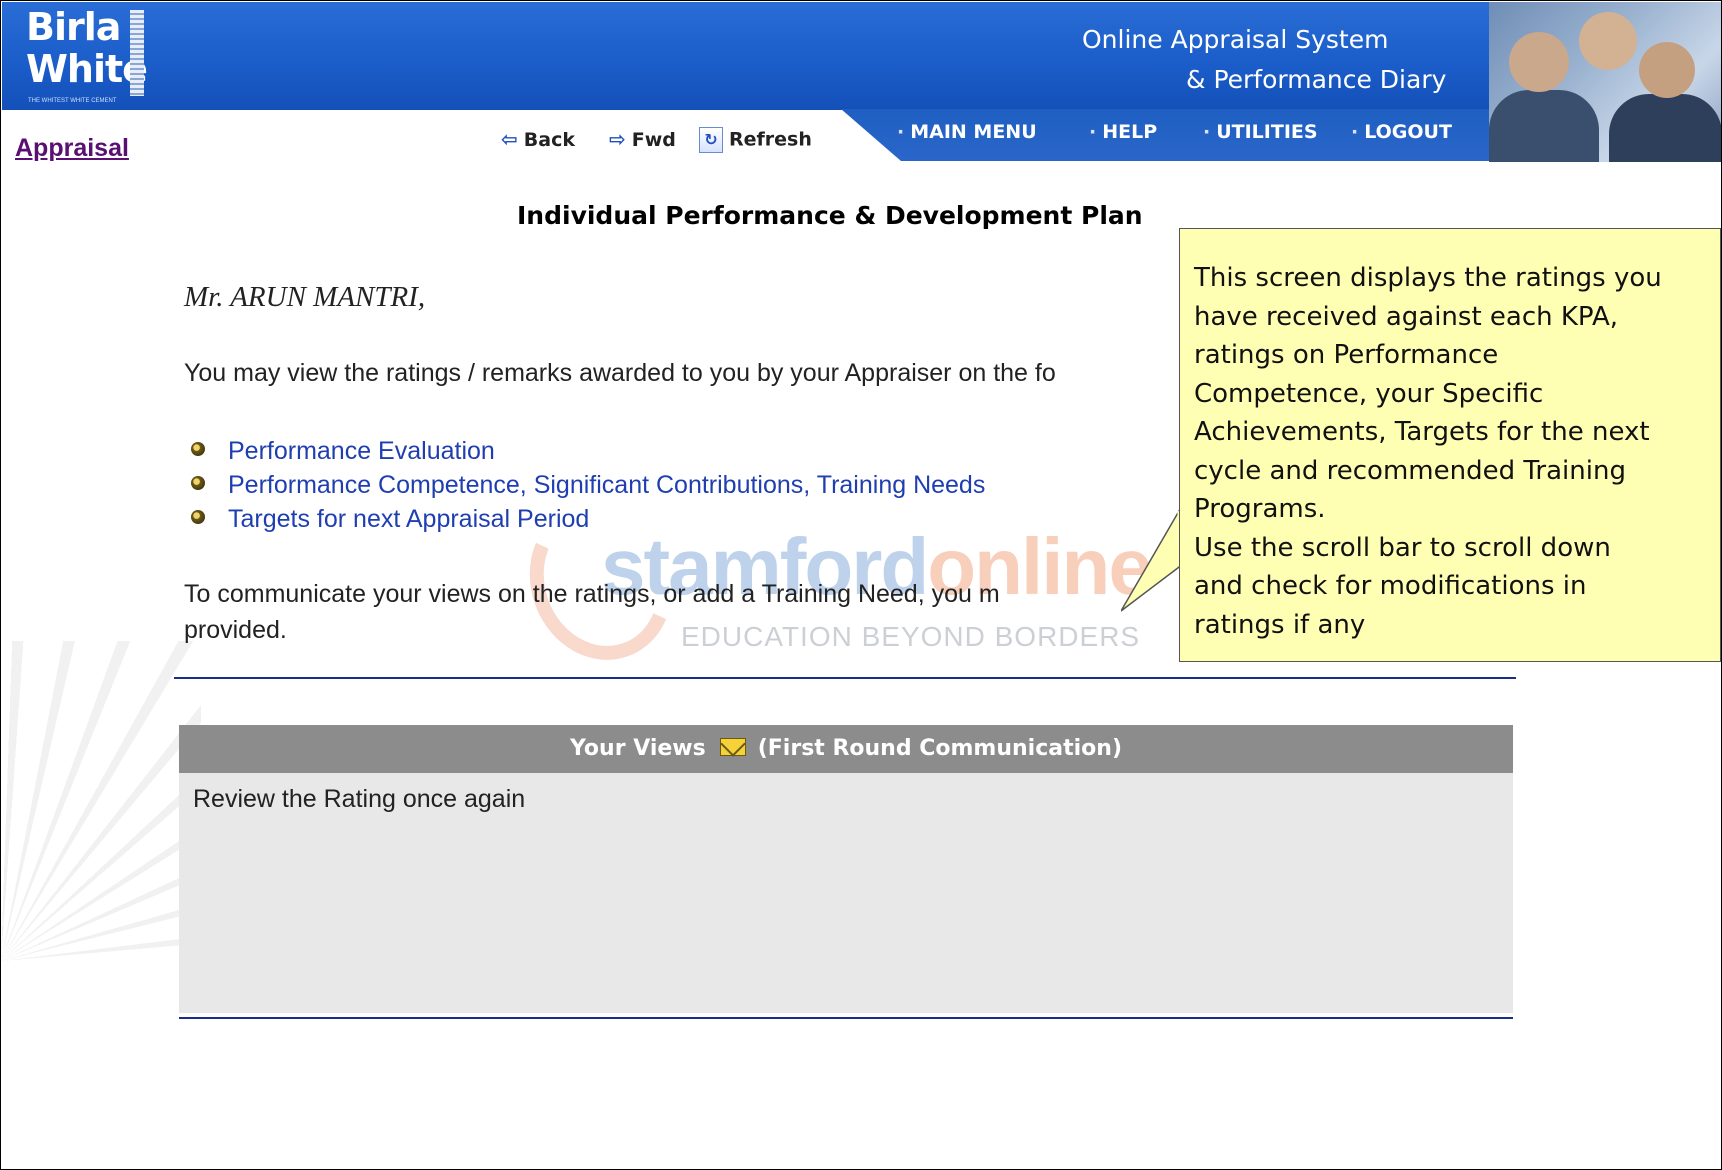 This screenshot has height=1170, width=1722. I want to click on back-button: ⇦ Back, so click(538, 139).